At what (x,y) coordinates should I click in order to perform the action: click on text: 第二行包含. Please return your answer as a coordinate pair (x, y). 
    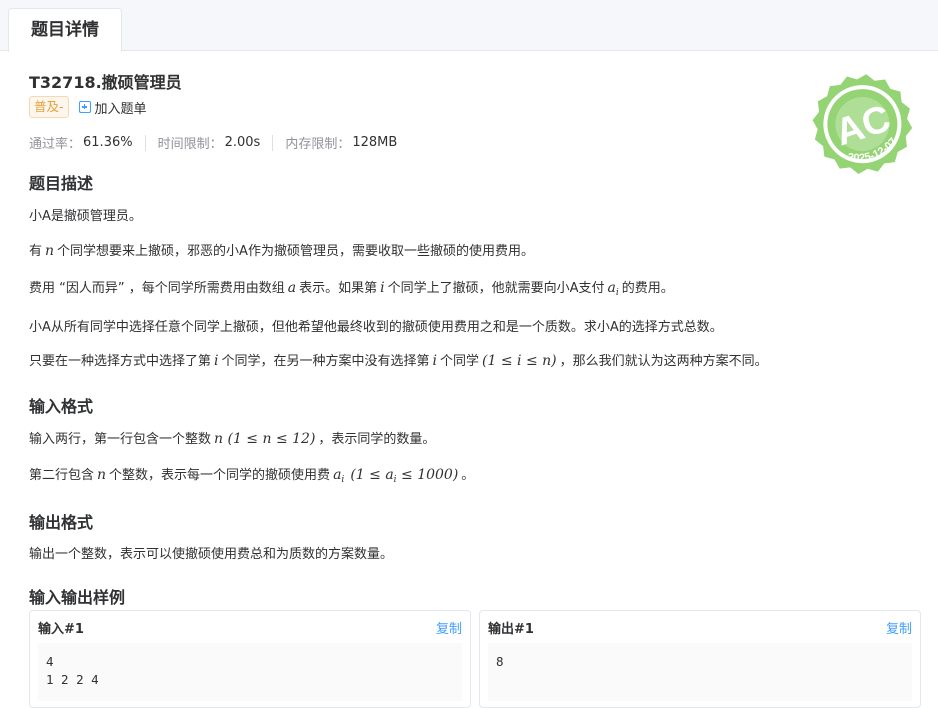
    Looking at the image, I should click on (62, 475).